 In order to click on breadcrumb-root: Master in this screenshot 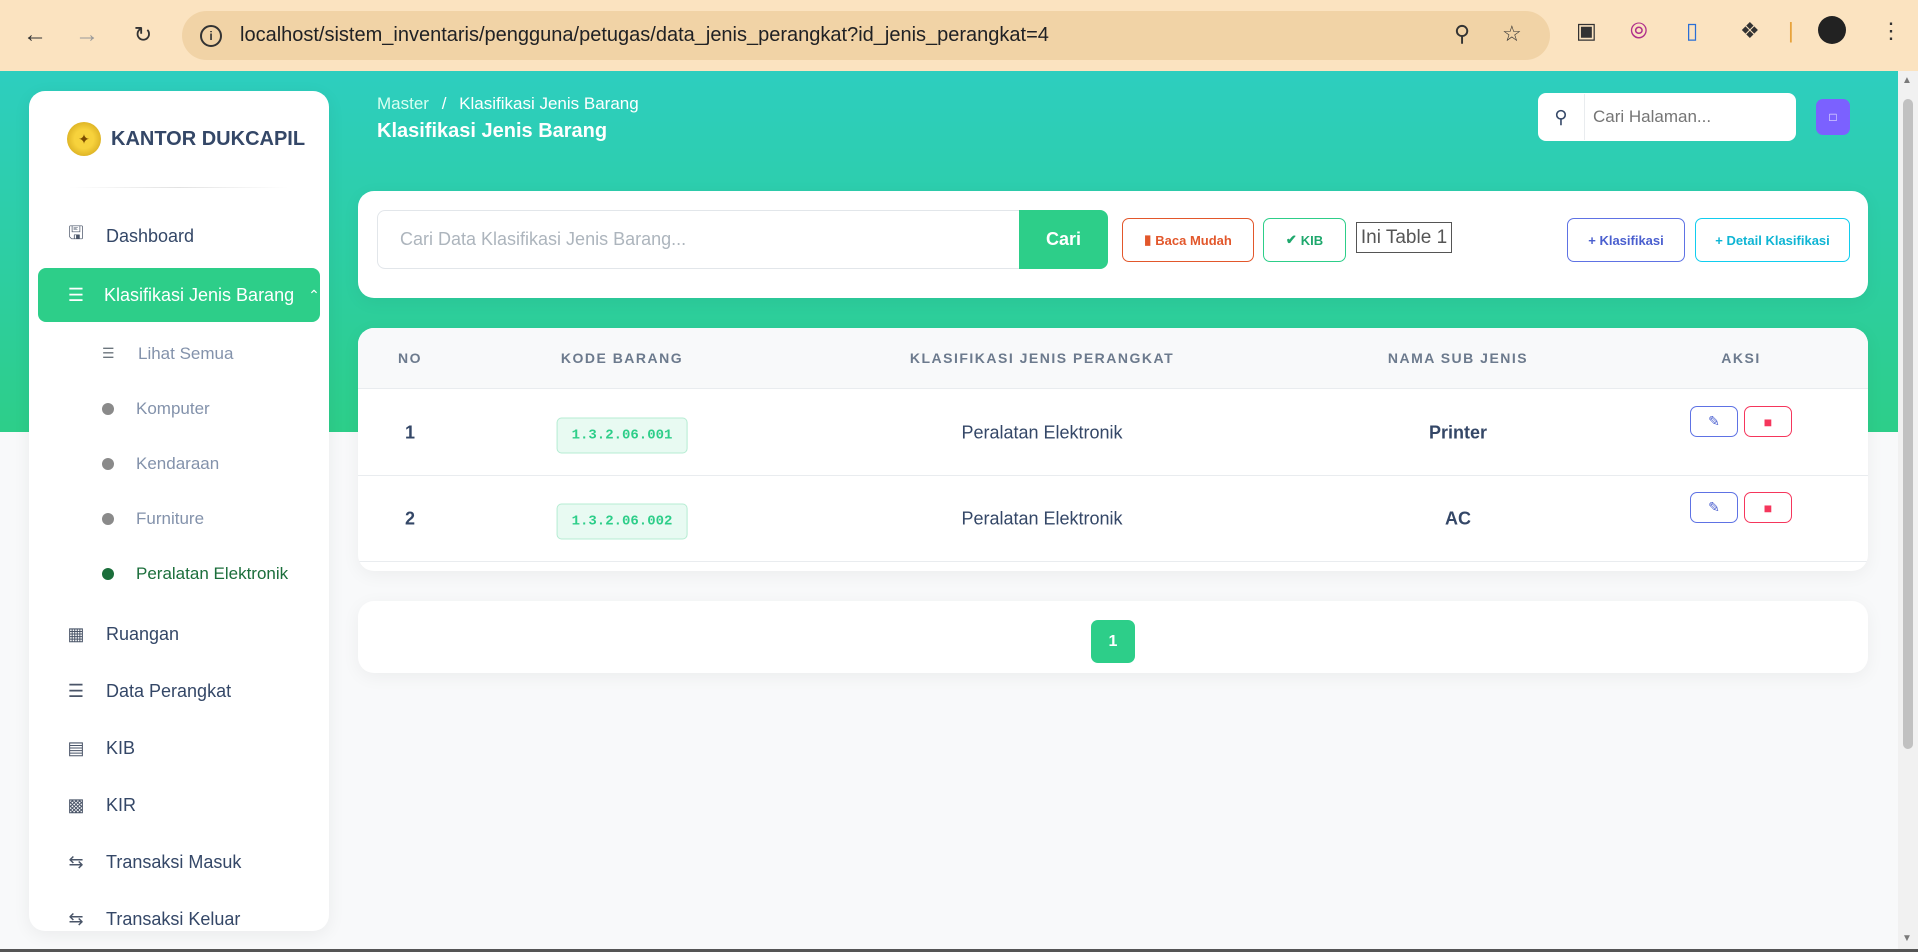, I will do `click(403, 103)`.